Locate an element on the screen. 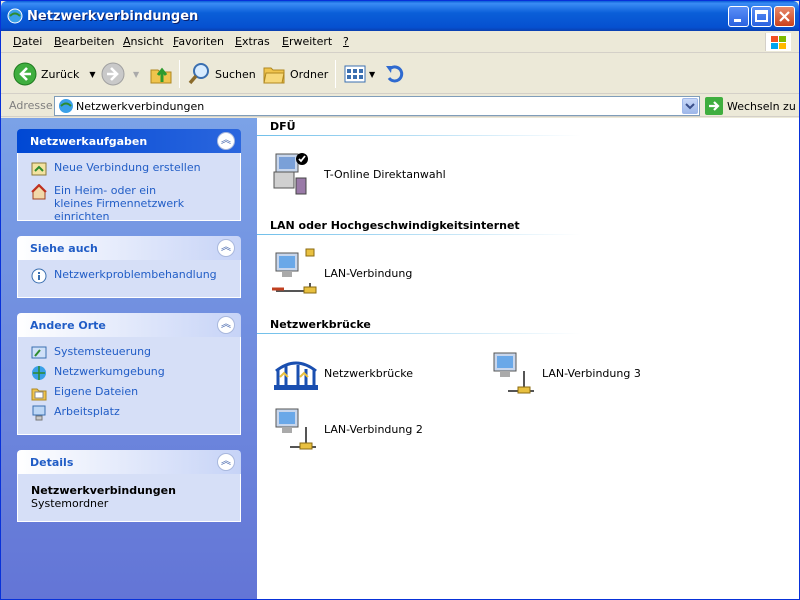 This screenshot has width=800, height=600. see-also-title: Siehe auch is located at coordinates (64, 248).